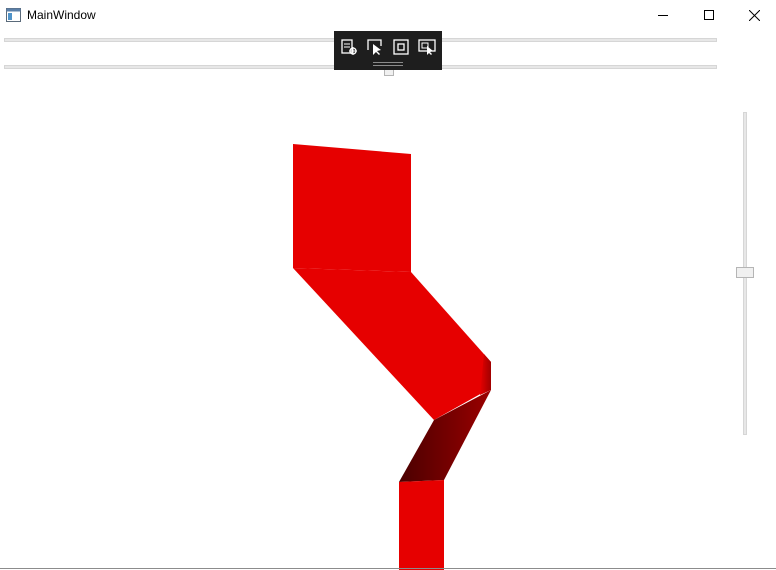 This screenshot has width=776, height=570. I want to click on track-focused-element-icon, so click(427, 47).